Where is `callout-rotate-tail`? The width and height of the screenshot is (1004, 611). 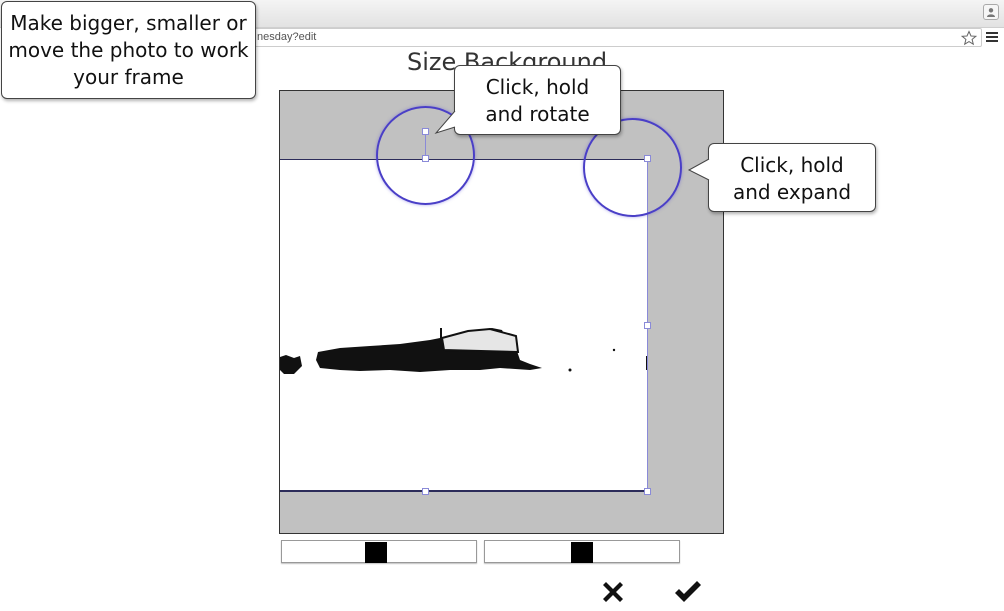
callout-rotate-tail is located at coordinates (445, 122).